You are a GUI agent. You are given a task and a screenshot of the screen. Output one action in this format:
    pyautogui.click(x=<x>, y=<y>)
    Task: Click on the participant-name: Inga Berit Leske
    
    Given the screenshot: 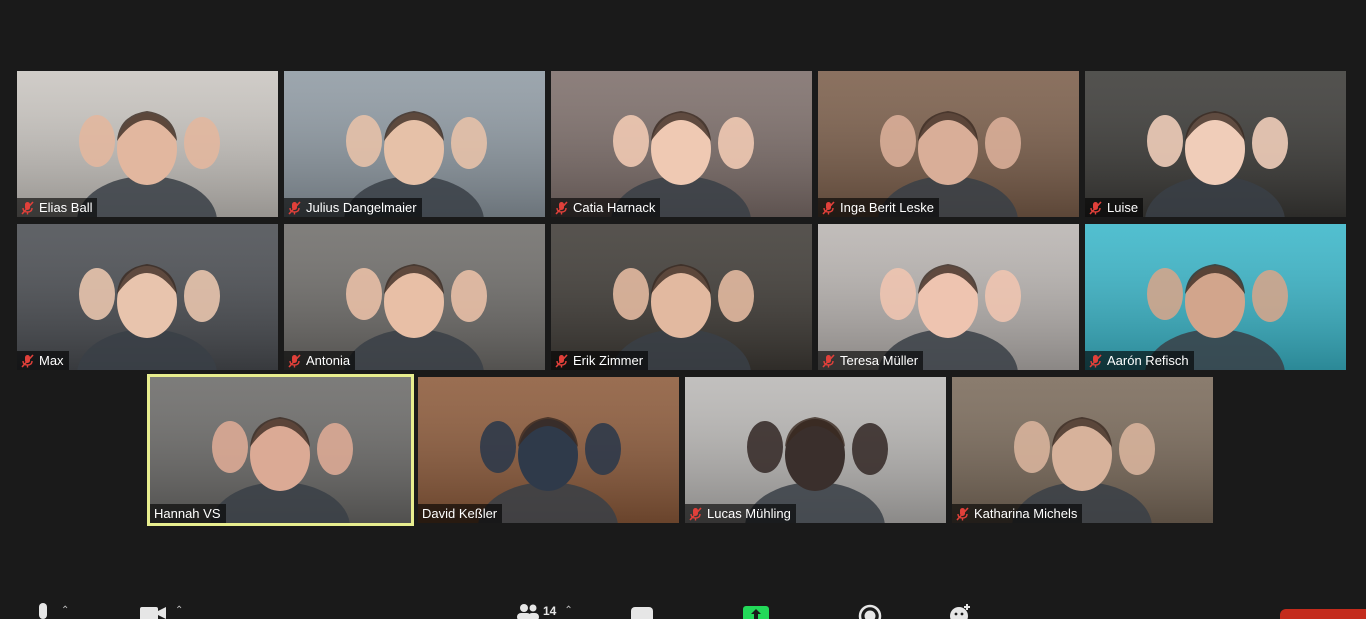 What is the action you would take?
    pyautogui.click(x=887, y=207)
    